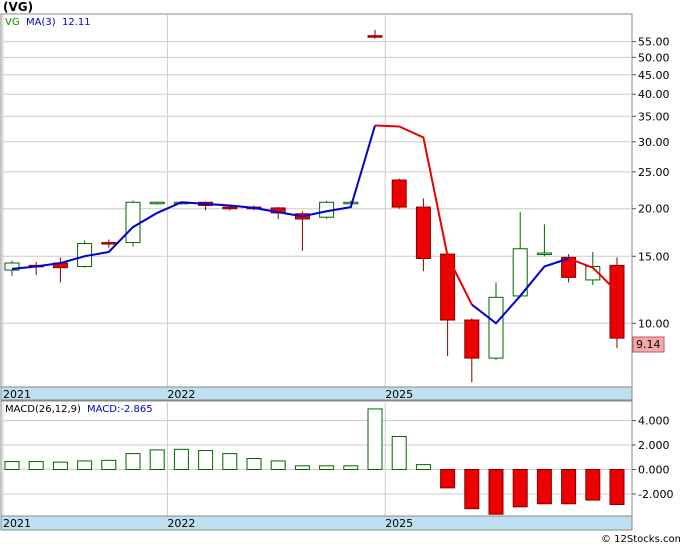 The height and width of the screenshot is (550, 680). What do you see at coordinates (654, 256) in the screenshot?
I see `price-y-tick-label: 15.00` at bounding box center [654, 256].